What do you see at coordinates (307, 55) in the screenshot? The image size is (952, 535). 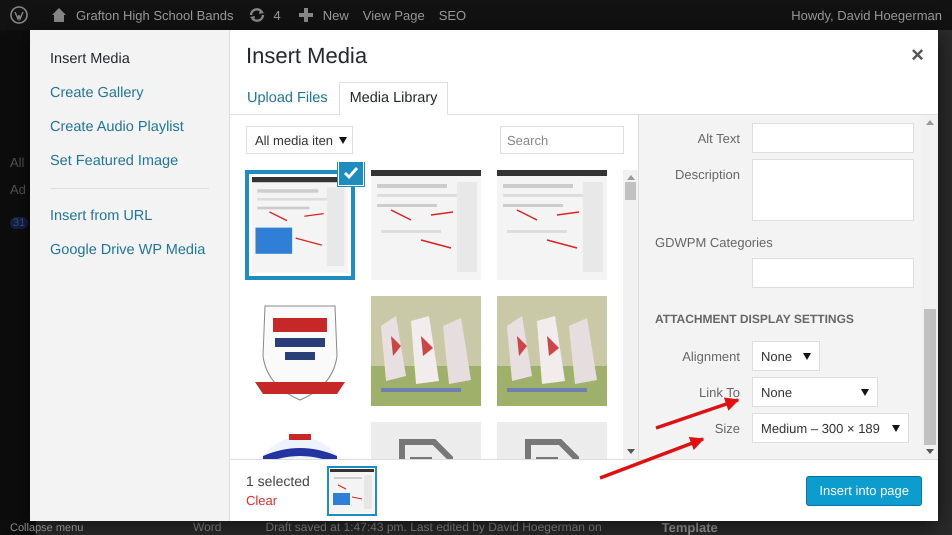 I see `modal-title: Insert Media` at bounding box center [307, 55].